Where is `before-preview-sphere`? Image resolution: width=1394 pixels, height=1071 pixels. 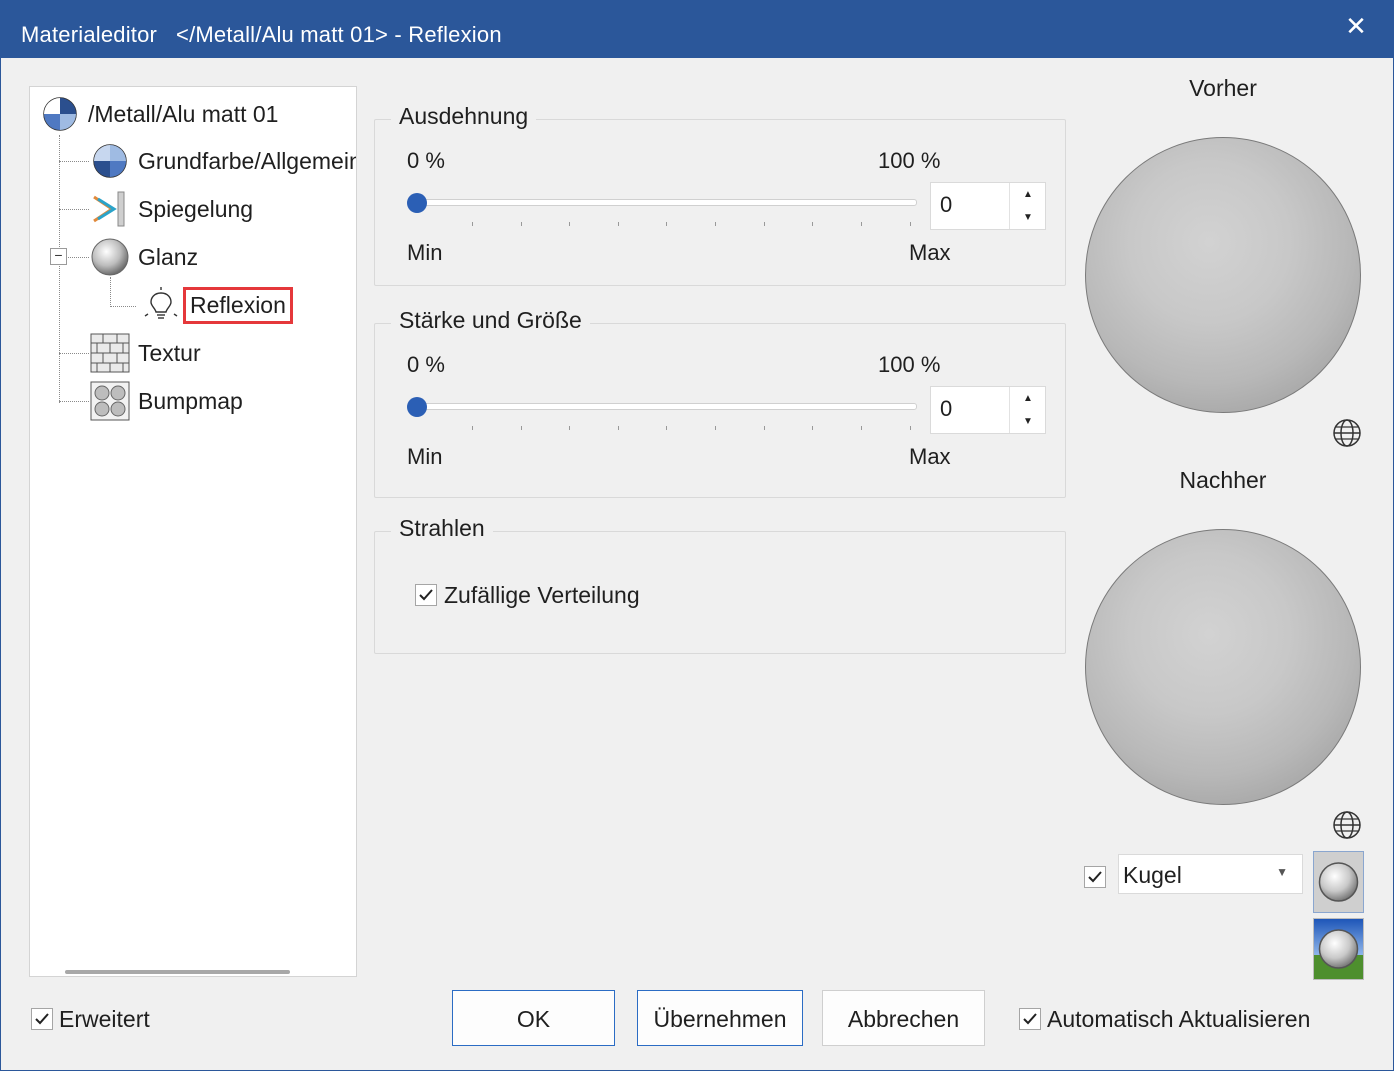
before-preview-sphere is located at coordinates (1223, 275).